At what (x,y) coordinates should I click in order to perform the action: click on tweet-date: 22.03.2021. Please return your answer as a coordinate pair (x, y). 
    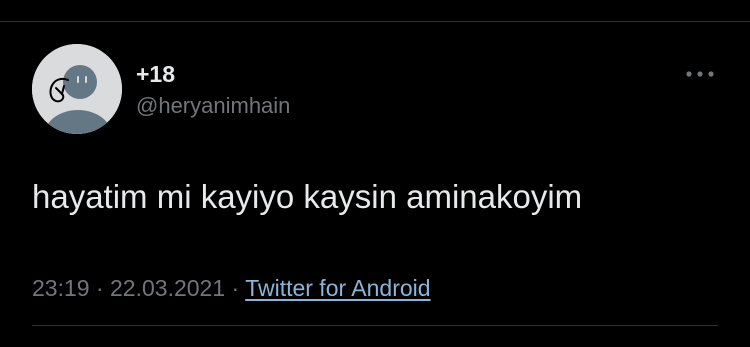
    Looking at the image, I should click on (167, 288).